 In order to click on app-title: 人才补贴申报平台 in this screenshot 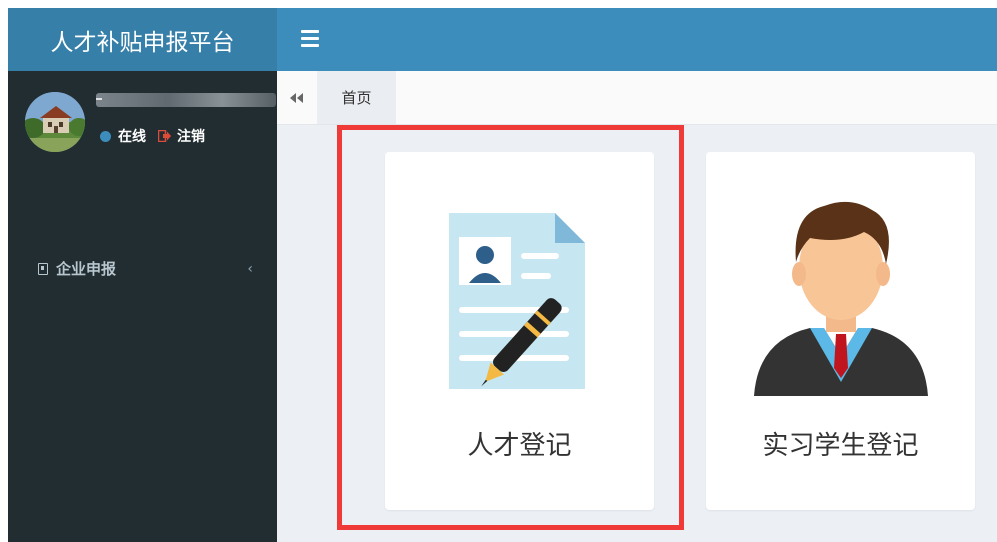, I will do `click(142, 39)`.